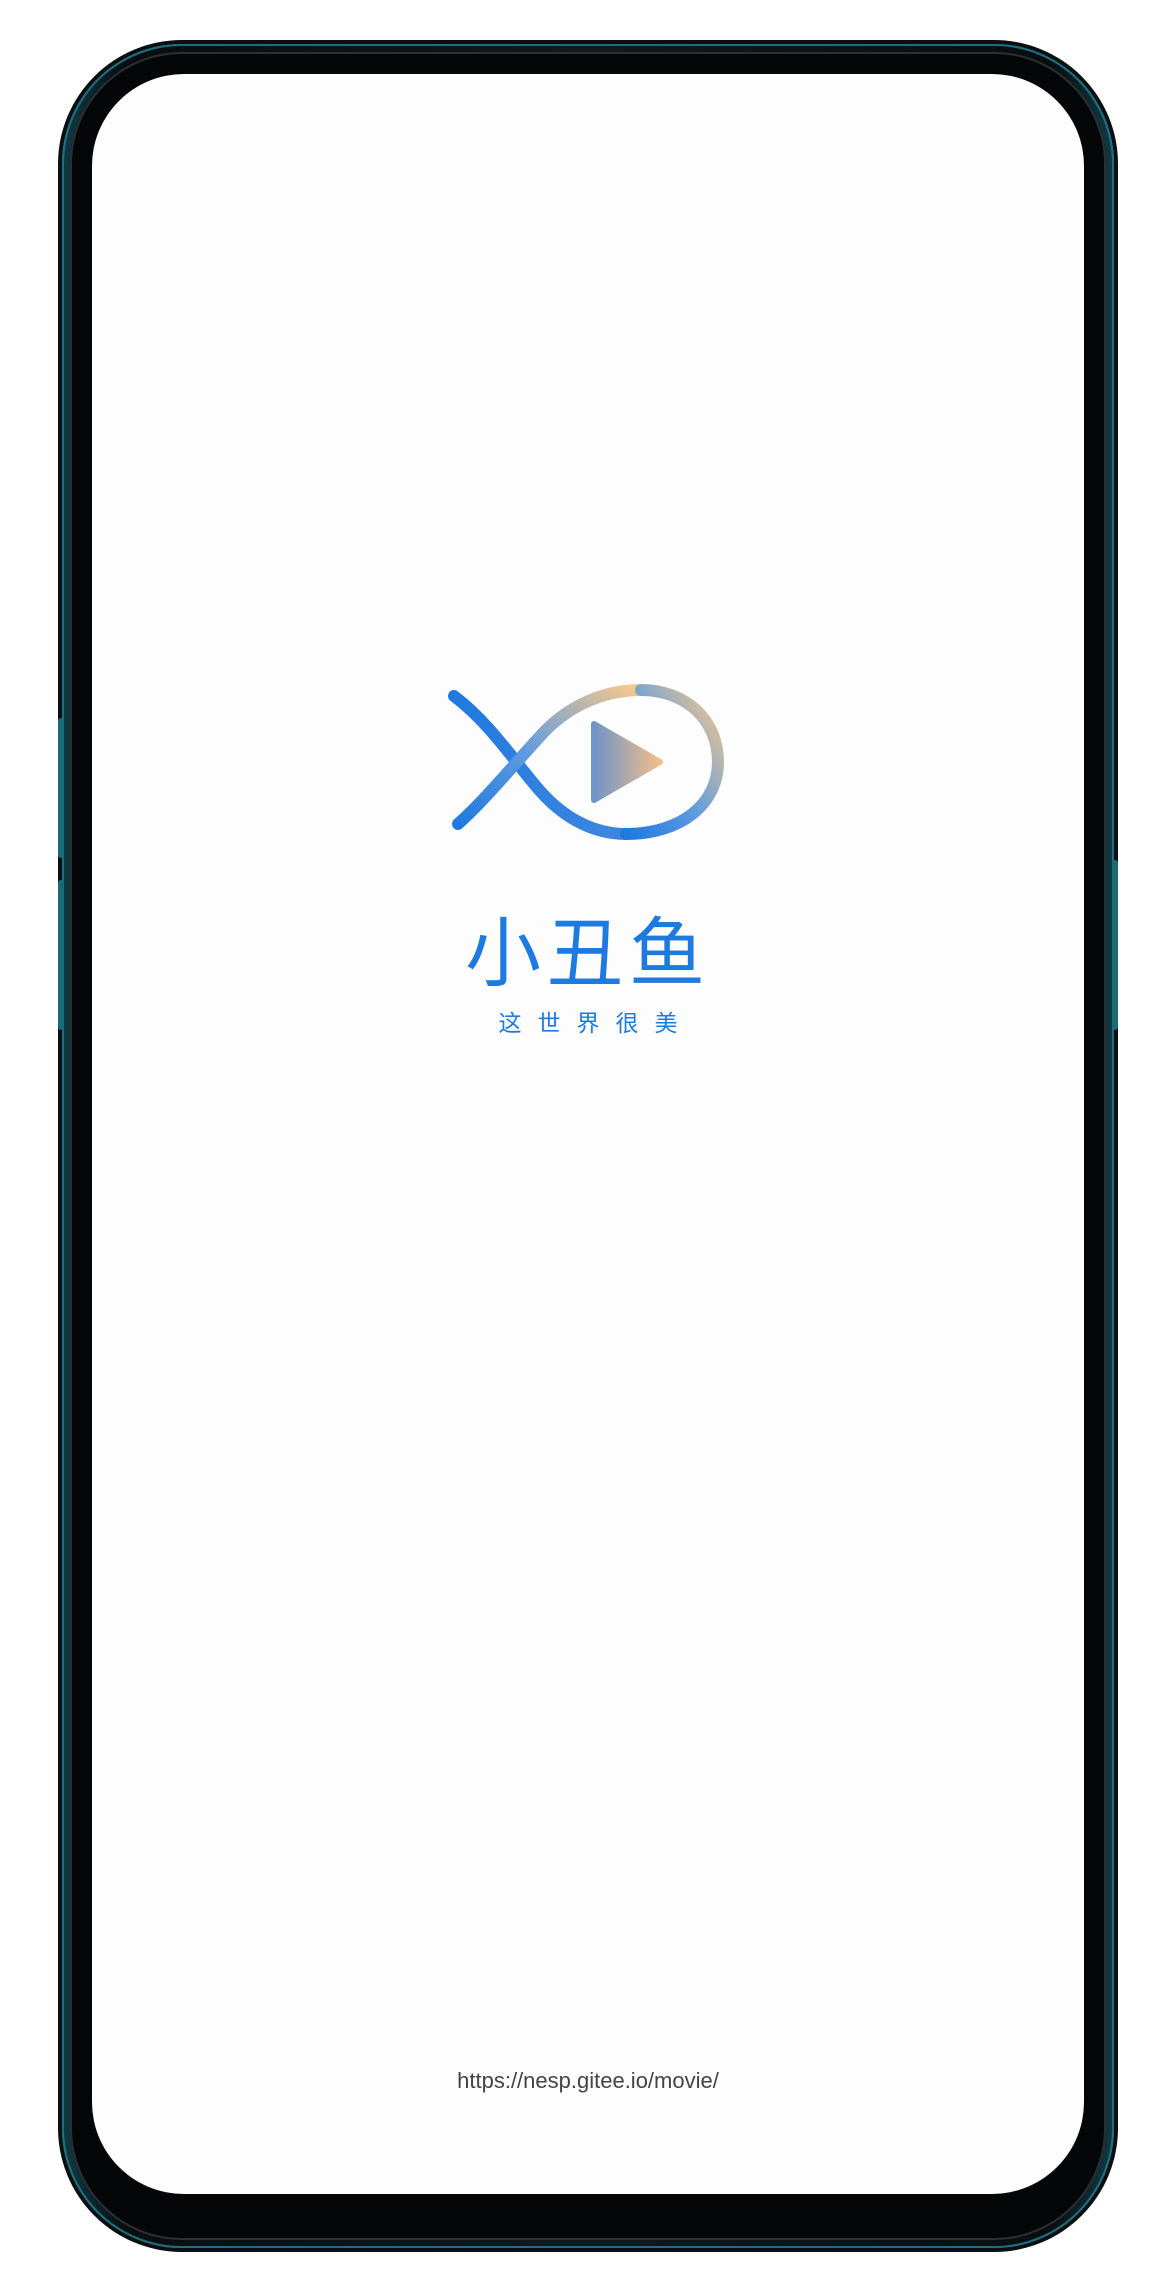 The image size is (1176, 2282). I want to click on volume-up-button, so click(61, 788).